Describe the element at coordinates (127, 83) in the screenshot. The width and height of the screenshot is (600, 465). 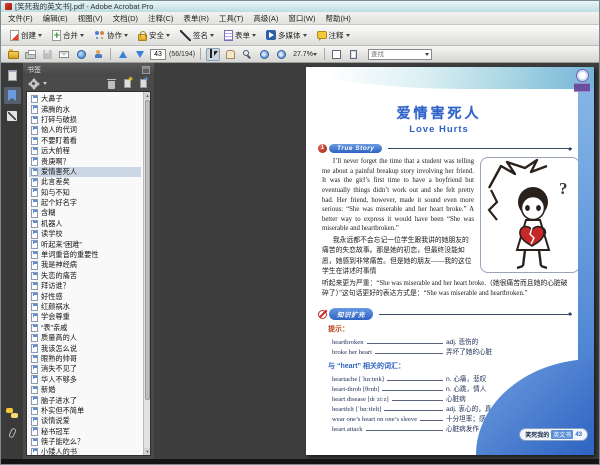
I see `highlight-bookmark-button` at that location.